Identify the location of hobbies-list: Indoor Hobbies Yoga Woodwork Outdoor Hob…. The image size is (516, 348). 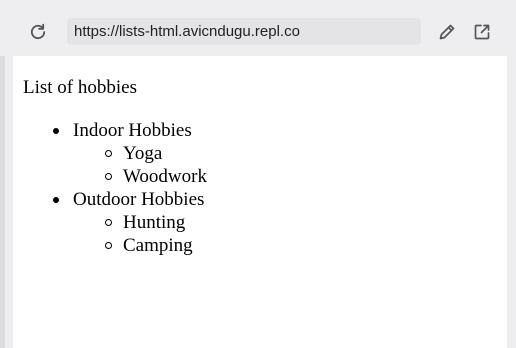
(130, 188).